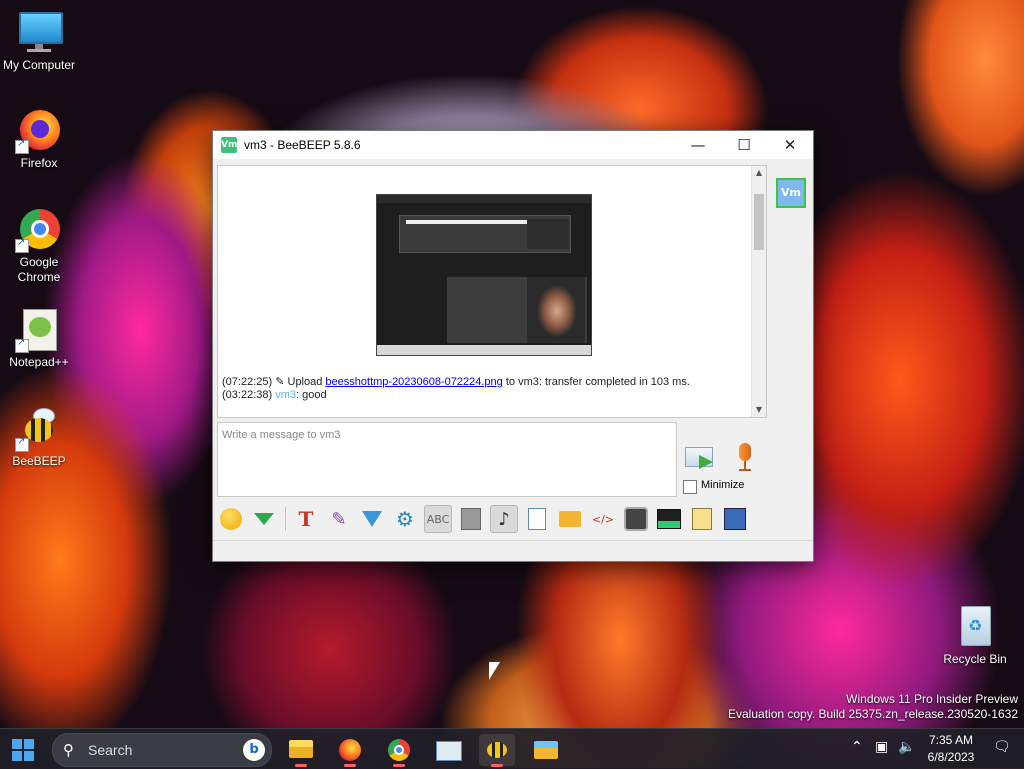 This screenshot has height=769, width=1024. I want to click on beebeep-app-icon: Vm, so click(229, 145).